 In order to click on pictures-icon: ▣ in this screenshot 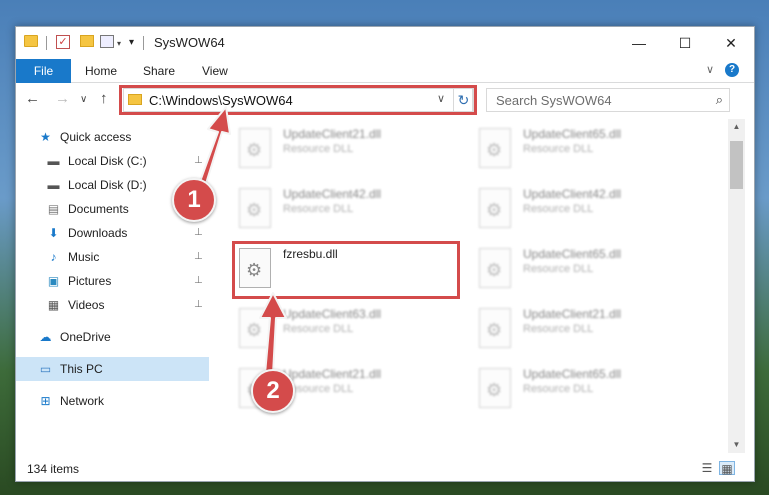, I will do `click(53, 281)`.